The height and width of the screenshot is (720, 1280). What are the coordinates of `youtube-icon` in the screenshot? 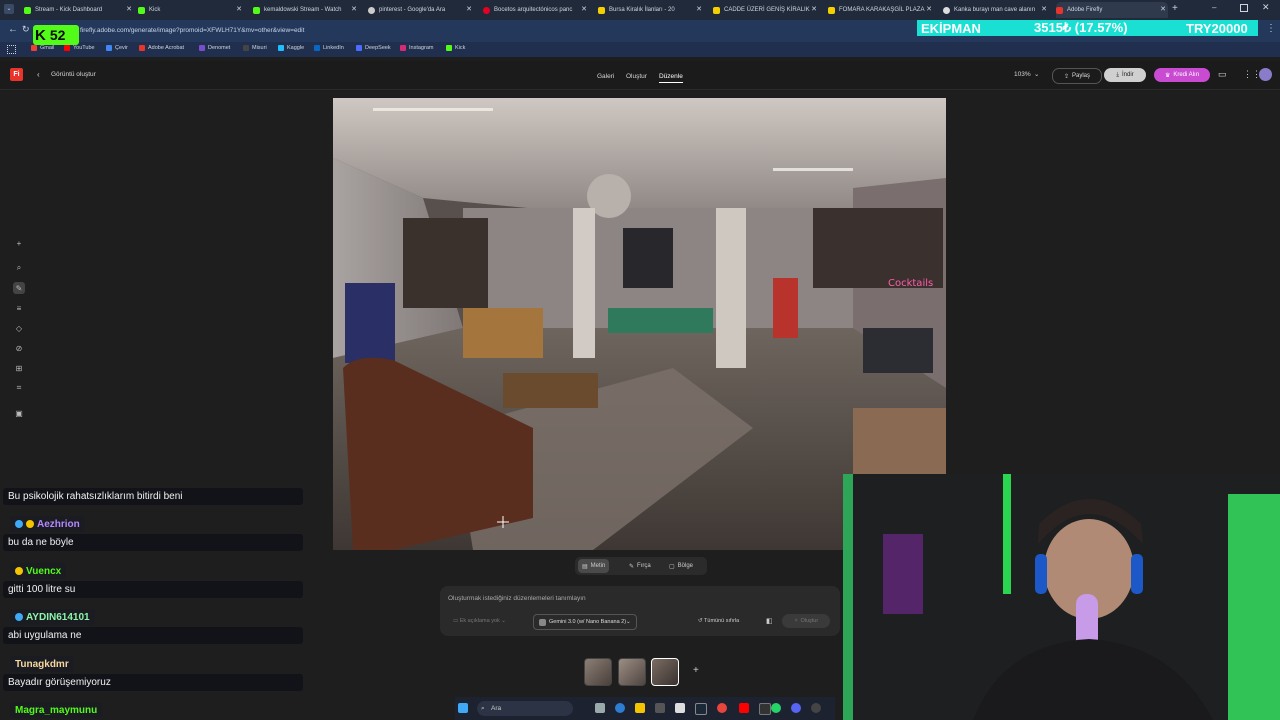 It's located at (744, 708).